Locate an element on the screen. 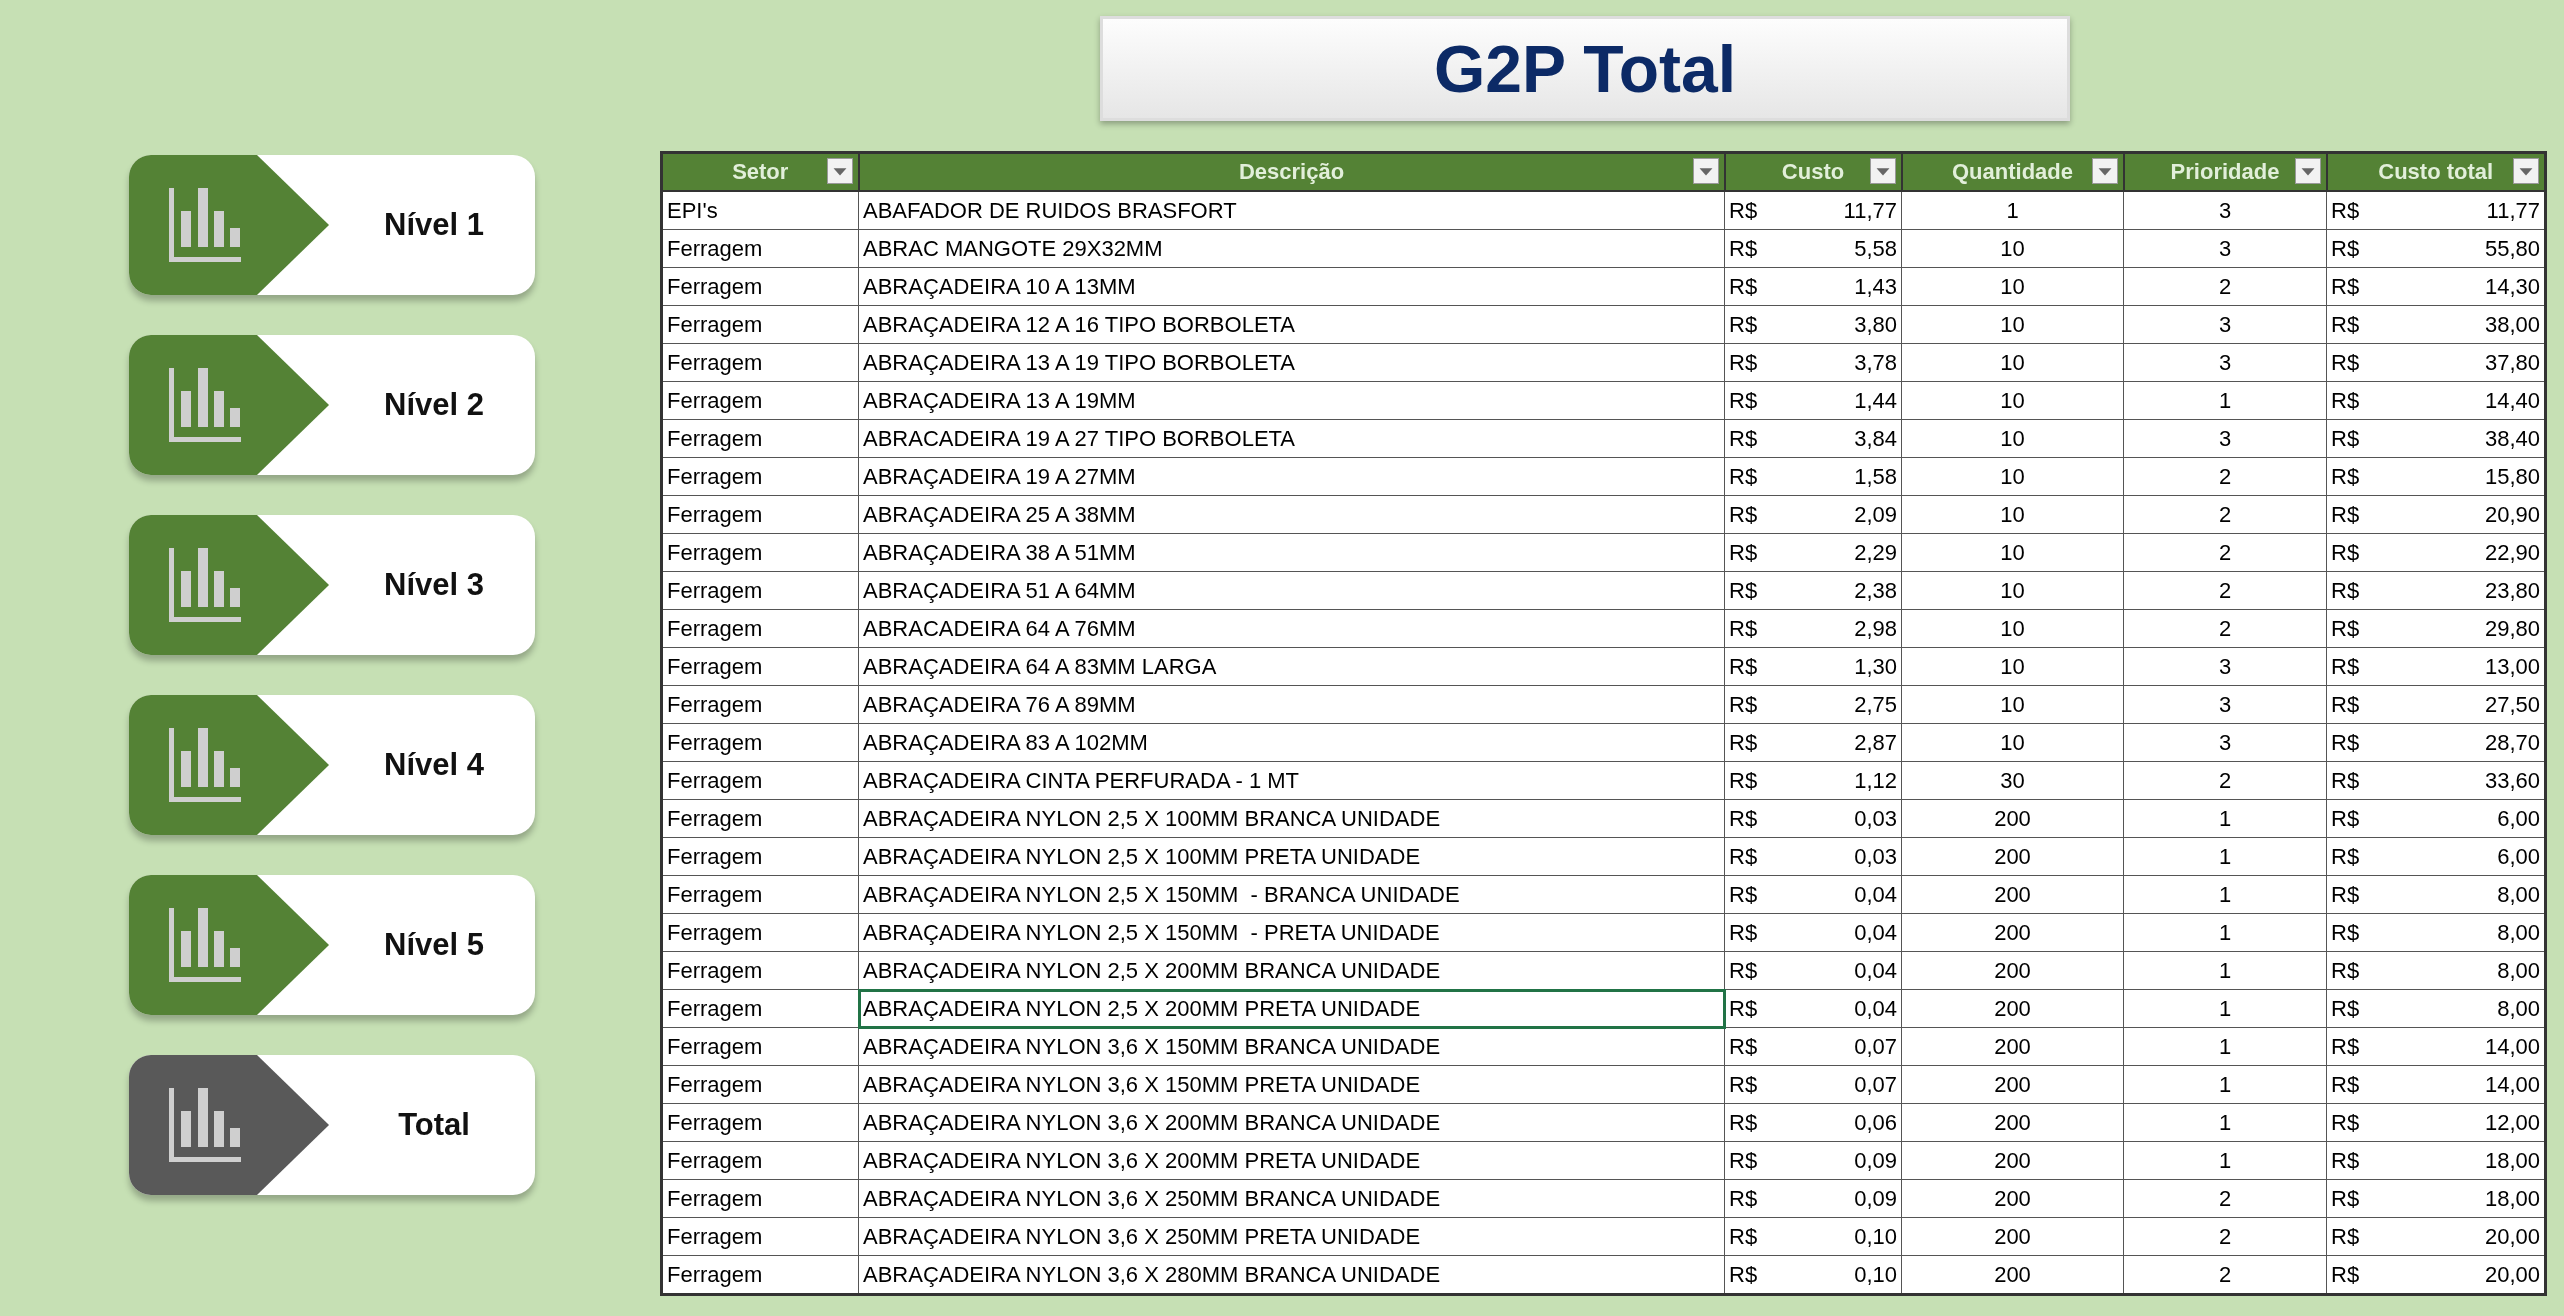 This screenshot has height=1316, width=2564. table-cell: ABRACADEIRA 19 A 27 TIPO BORBOLETA is located at coordinates (1291, 438).